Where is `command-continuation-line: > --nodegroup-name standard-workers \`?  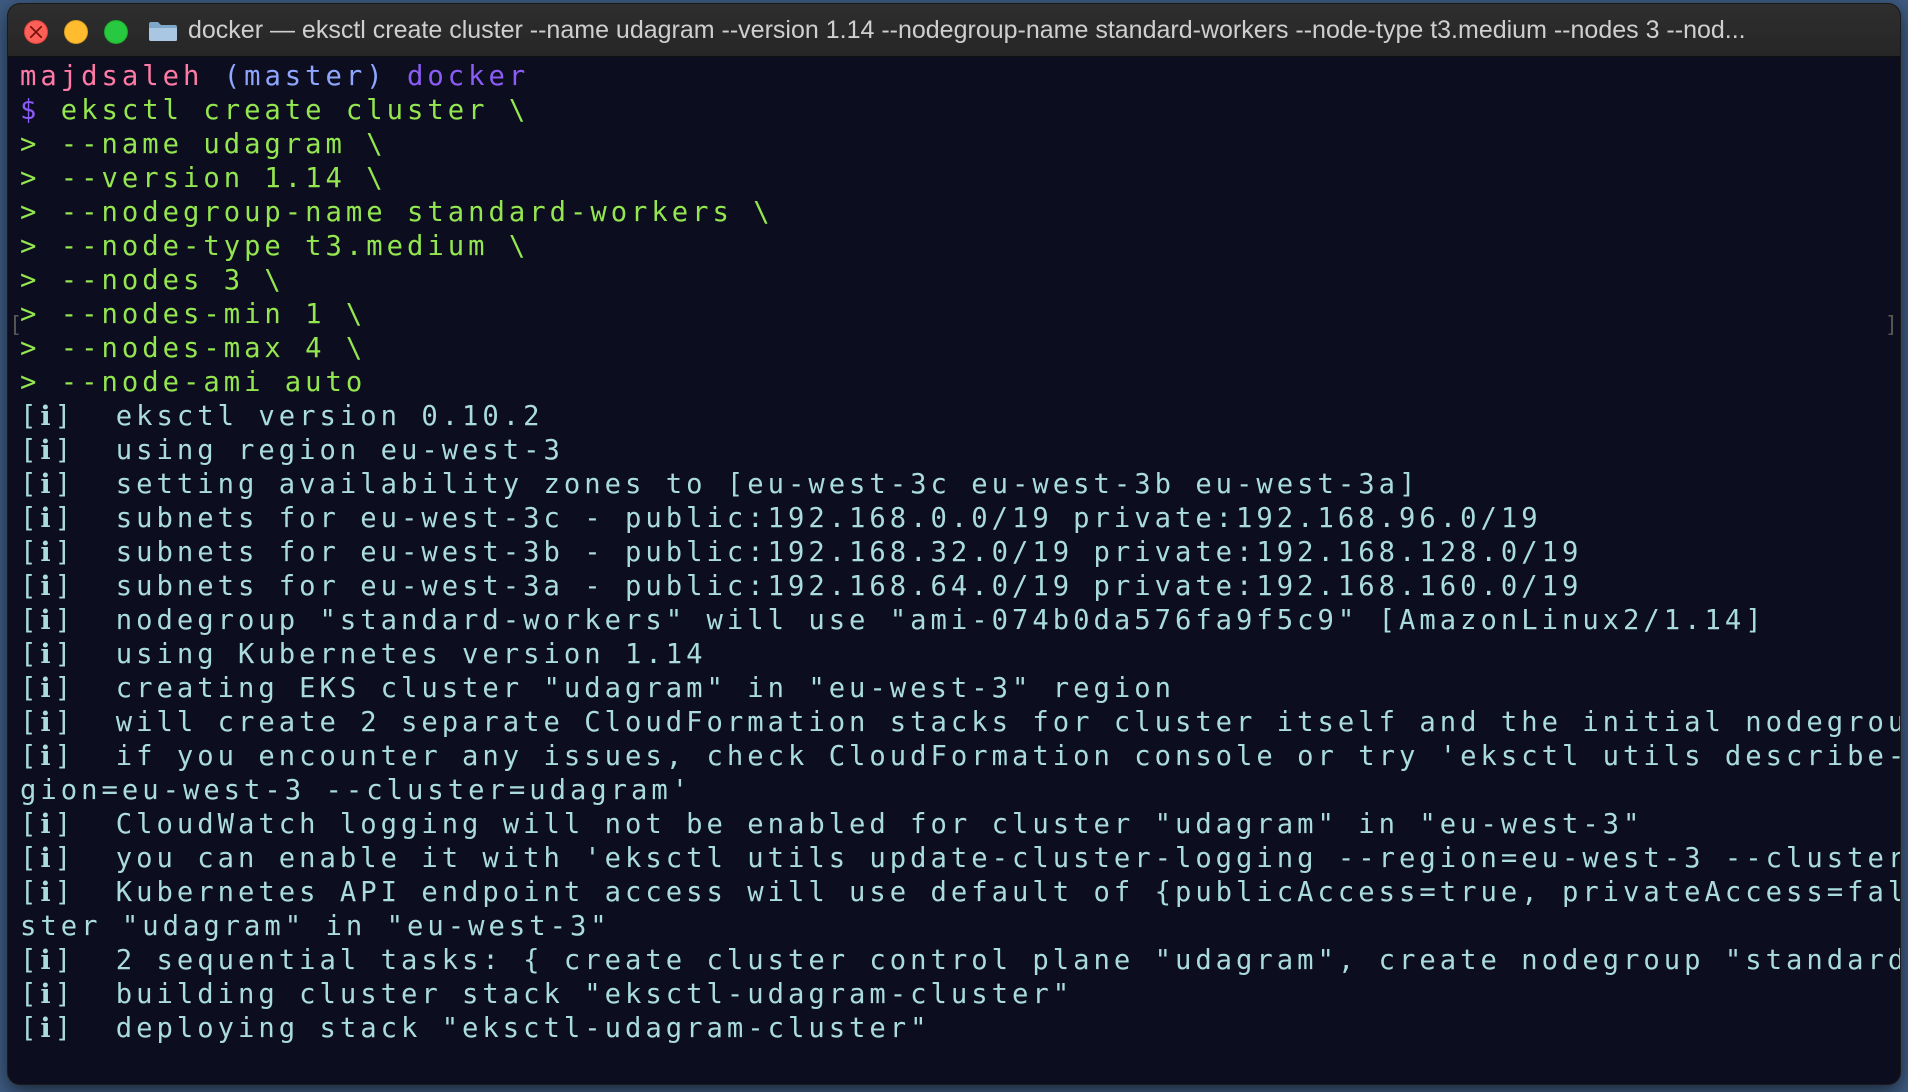 command-continuation-line: > --nodegroup-name standard-workers \ is located at coordinates (960, 213).